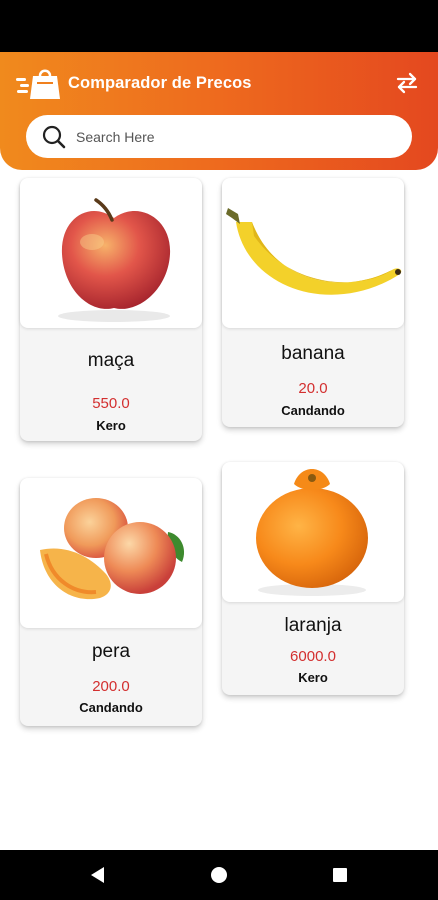 This screenshot has width=438, height=900. What do you see at coordinates (340, 875) in the screenshot?
I see `recents-square-icon` at bounding box center [340, 875].